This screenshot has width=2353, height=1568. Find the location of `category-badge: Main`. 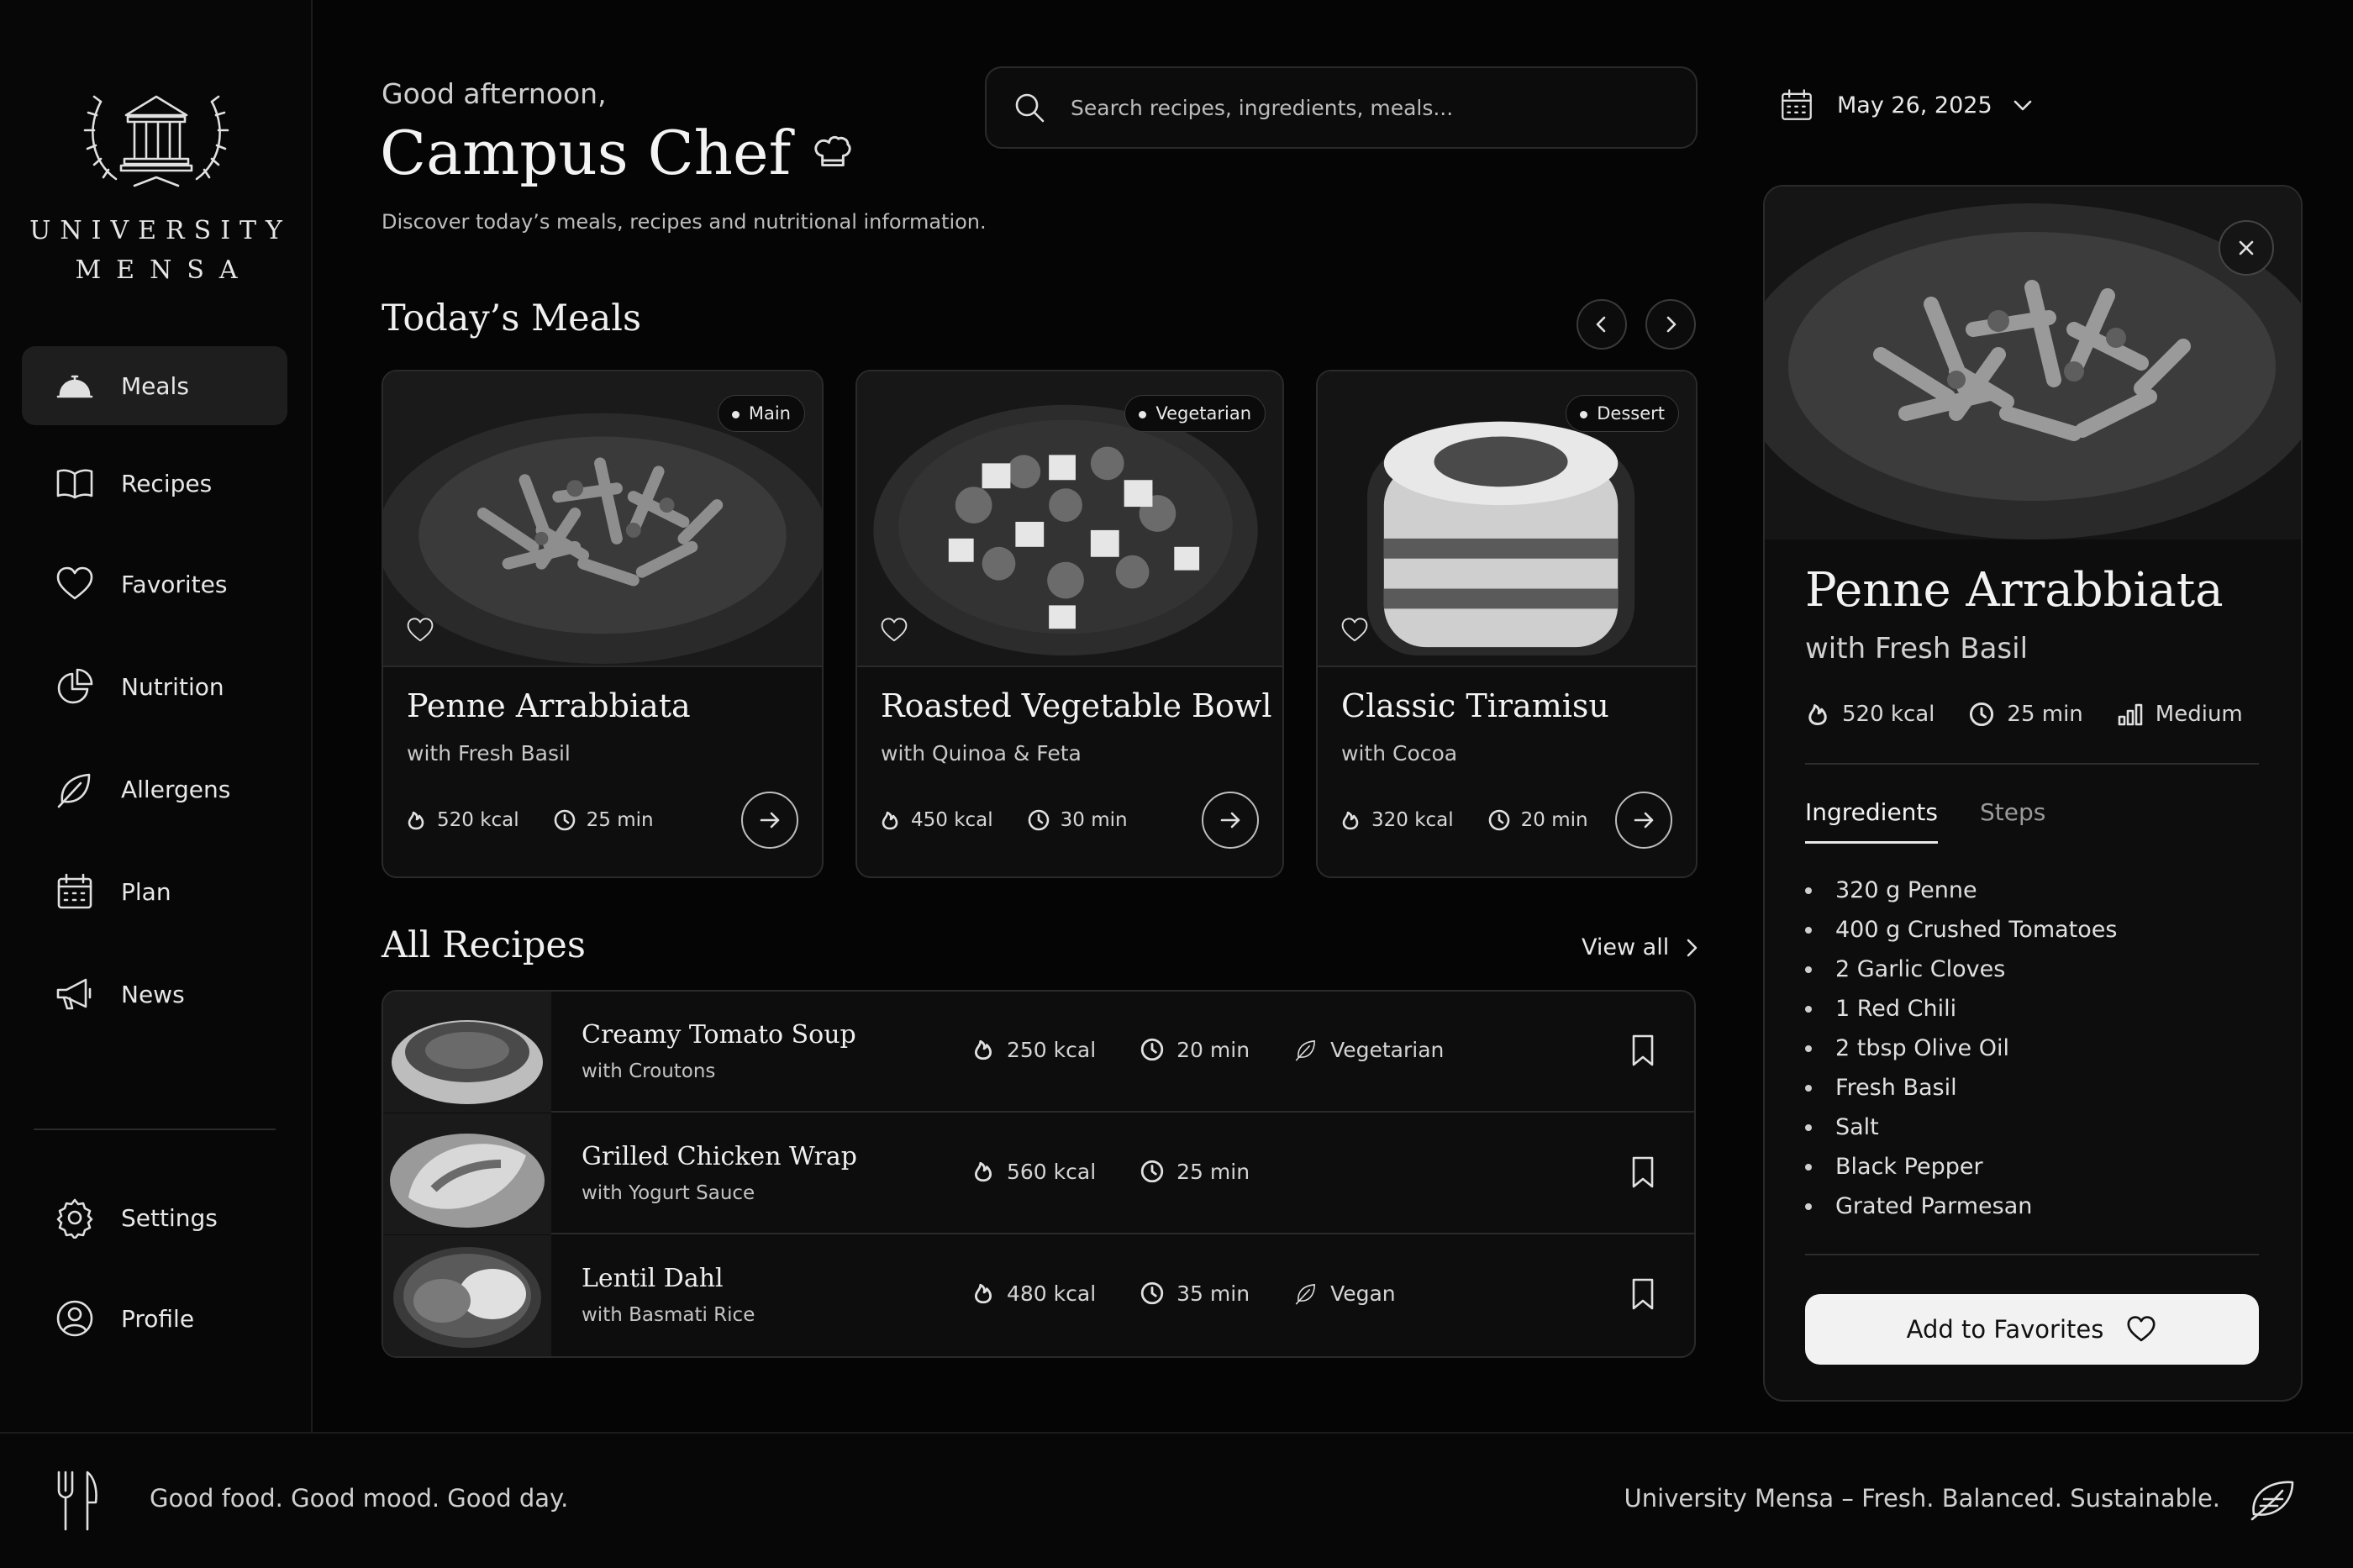

category-badge: Main is located at coordinates (761, 413).